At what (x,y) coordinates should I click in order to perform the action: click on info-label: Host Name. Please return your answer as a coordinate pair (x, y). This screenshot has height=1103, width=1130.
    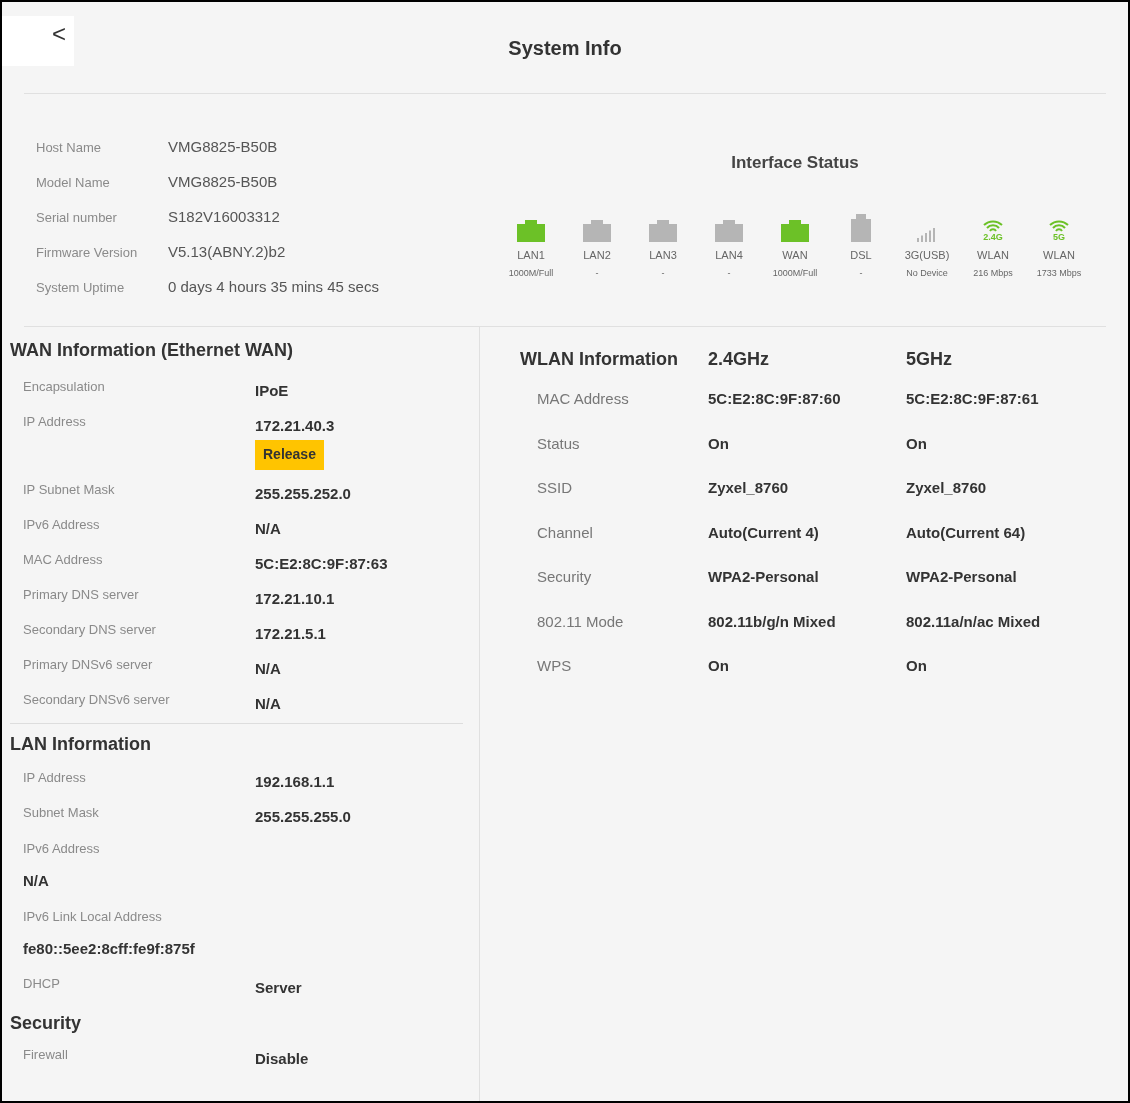
    Looking at the image, I should click on (69, 147).